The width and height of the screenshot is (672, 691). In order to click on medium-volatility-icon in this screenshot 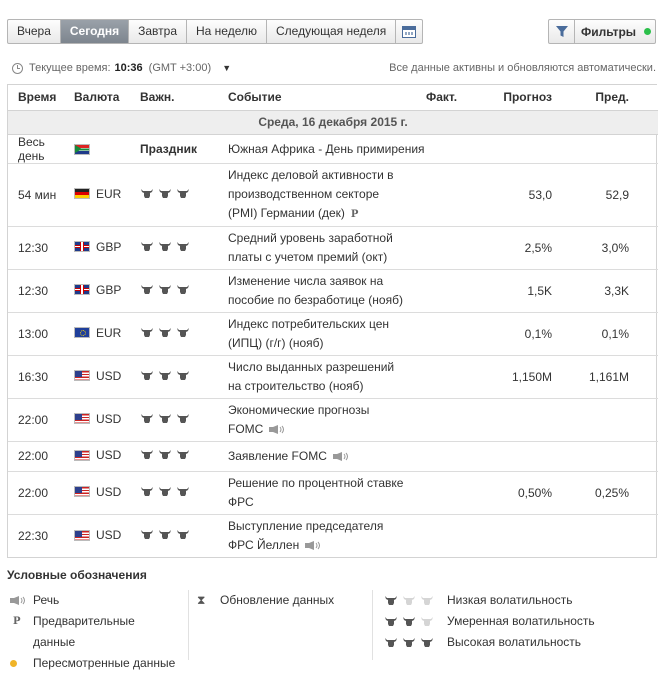, I will do `click(414, 621)`.